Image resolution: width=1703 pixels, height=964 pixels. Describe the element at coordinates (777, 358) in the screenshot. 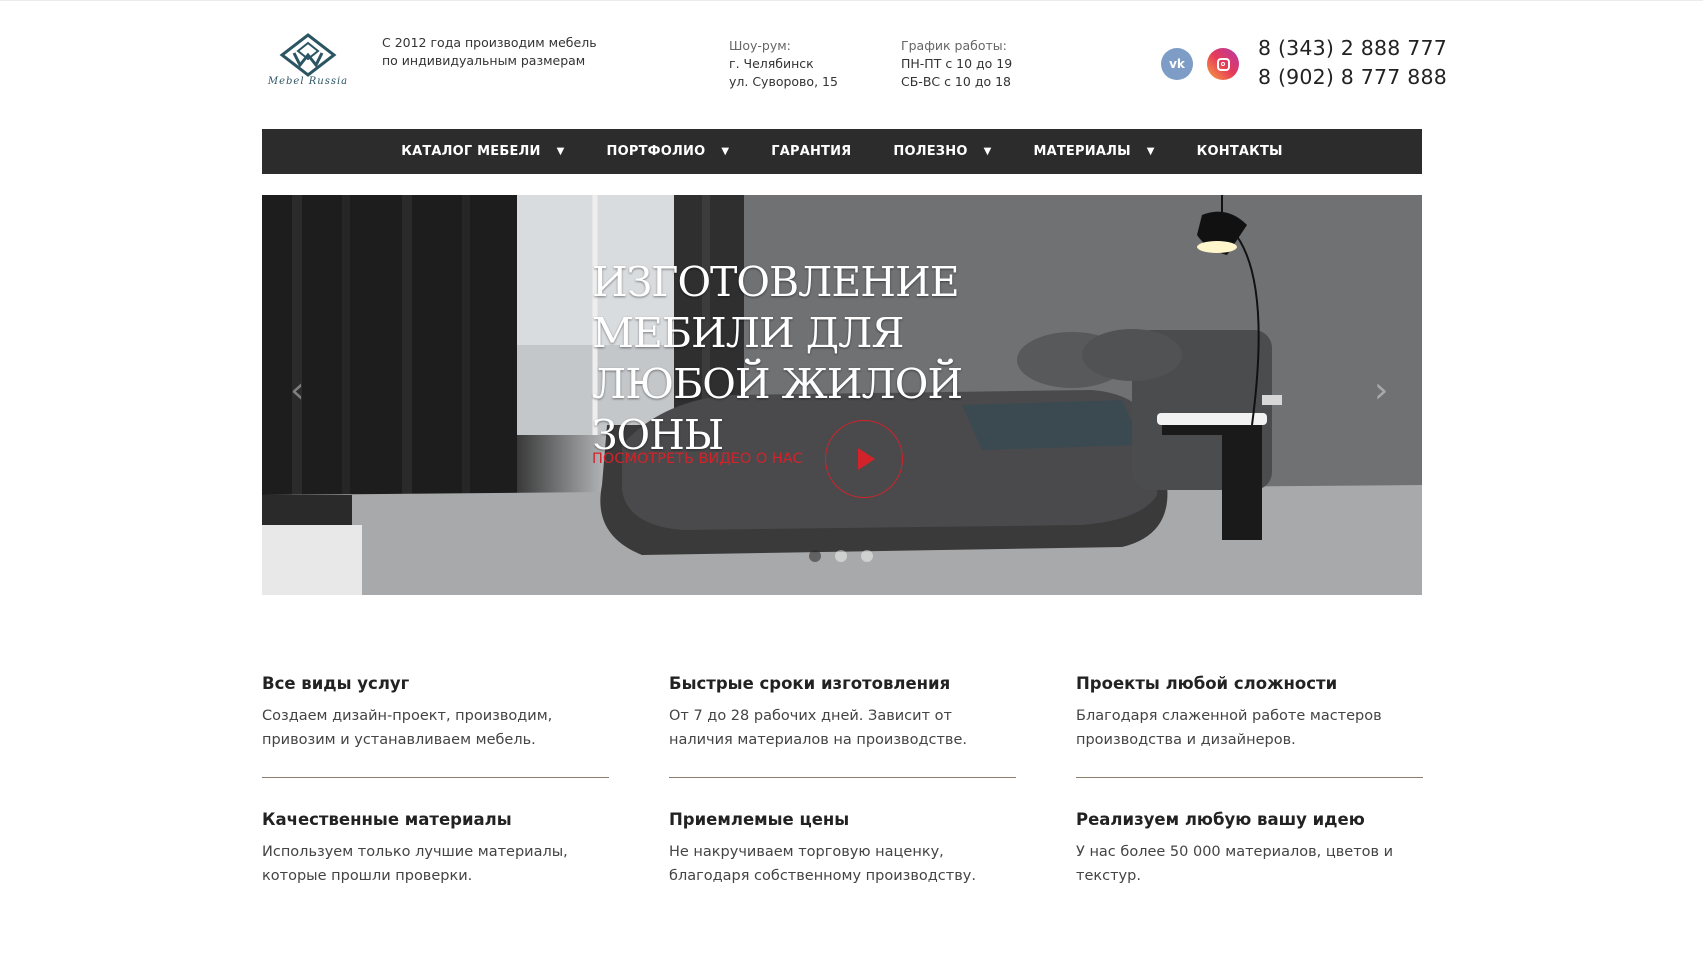

I see `hero-title: Изготовление мебили для любой жилой зоны` at that location.